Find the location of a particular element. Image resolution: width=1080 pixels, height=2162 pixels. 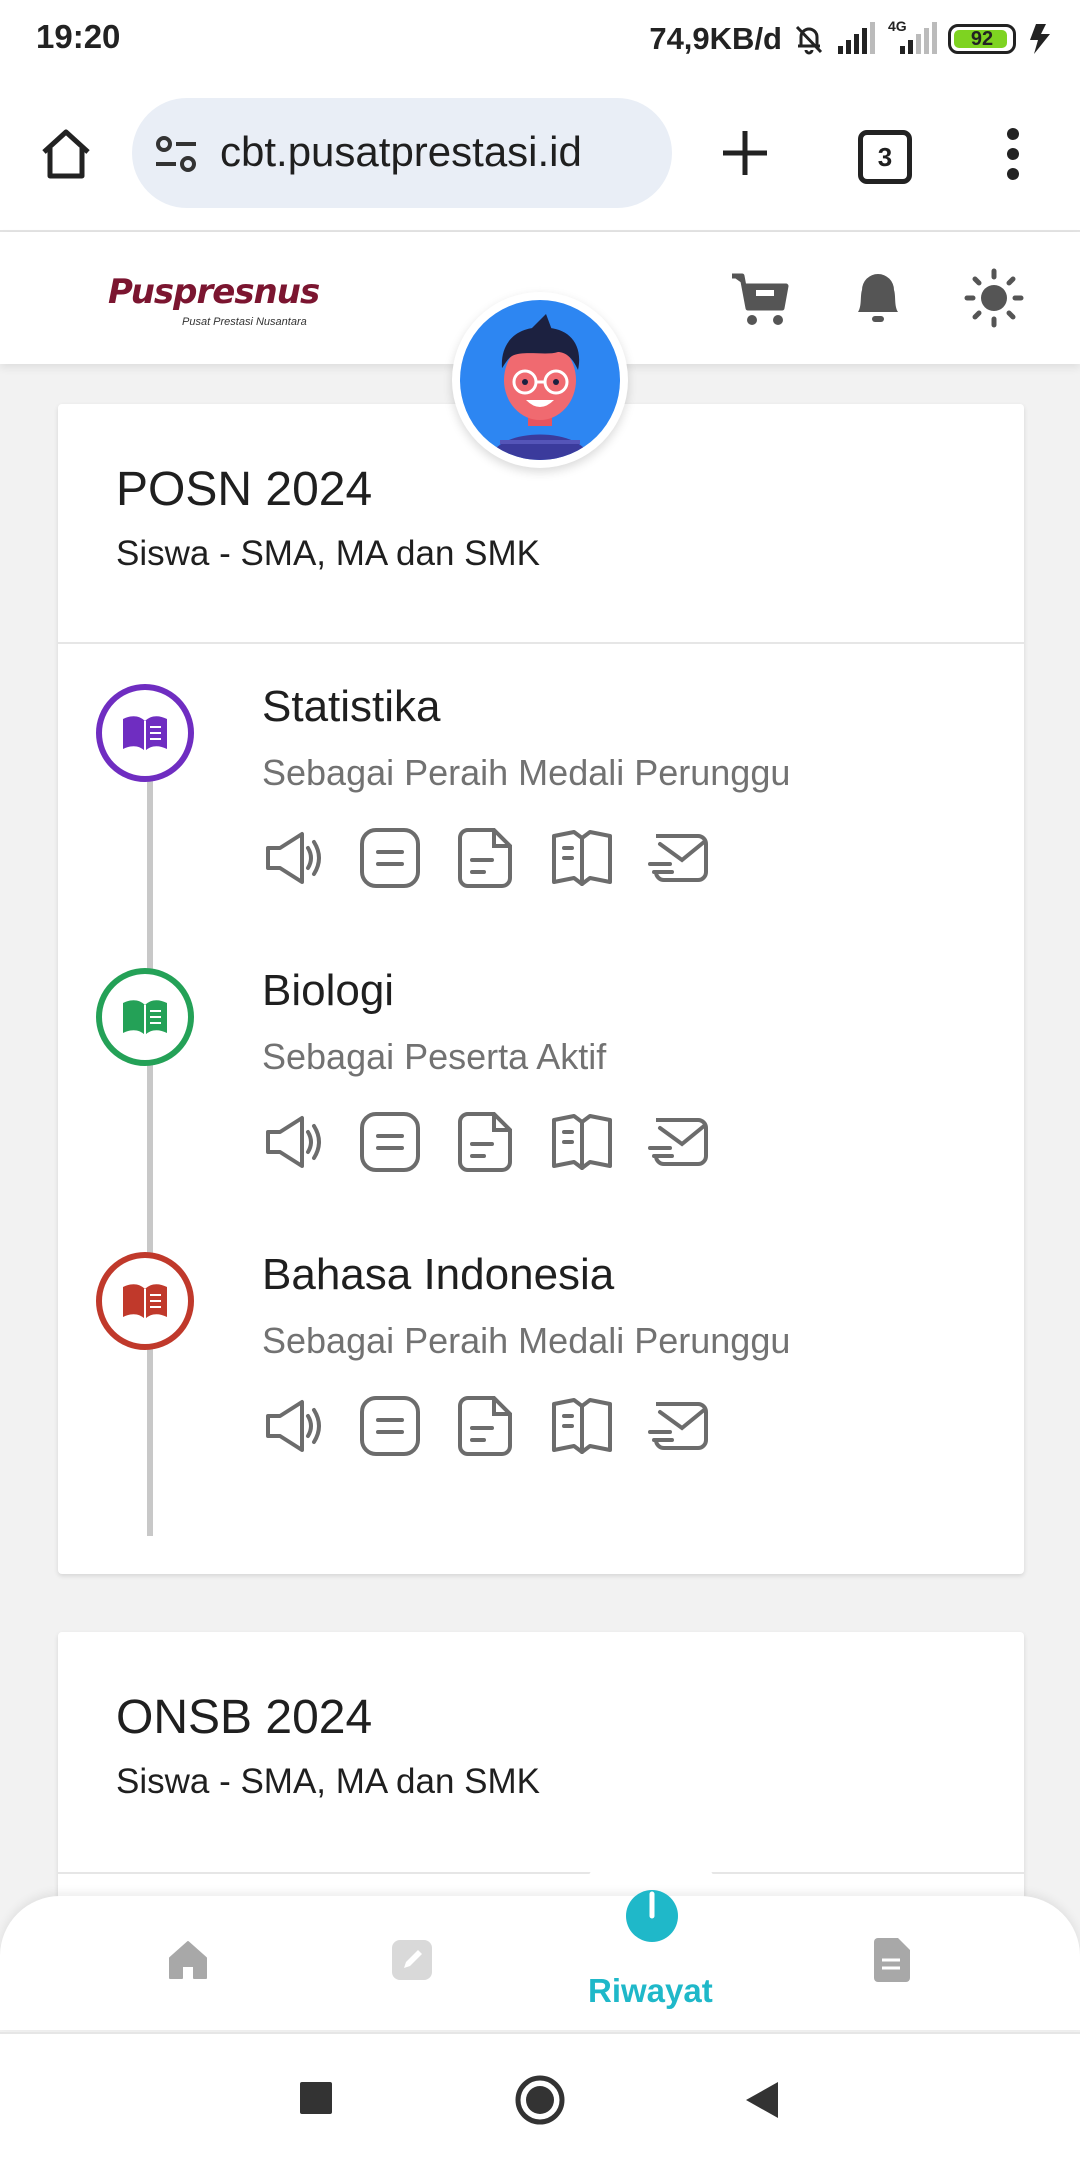

bottom-nav is located at coordinates (540, 1963).